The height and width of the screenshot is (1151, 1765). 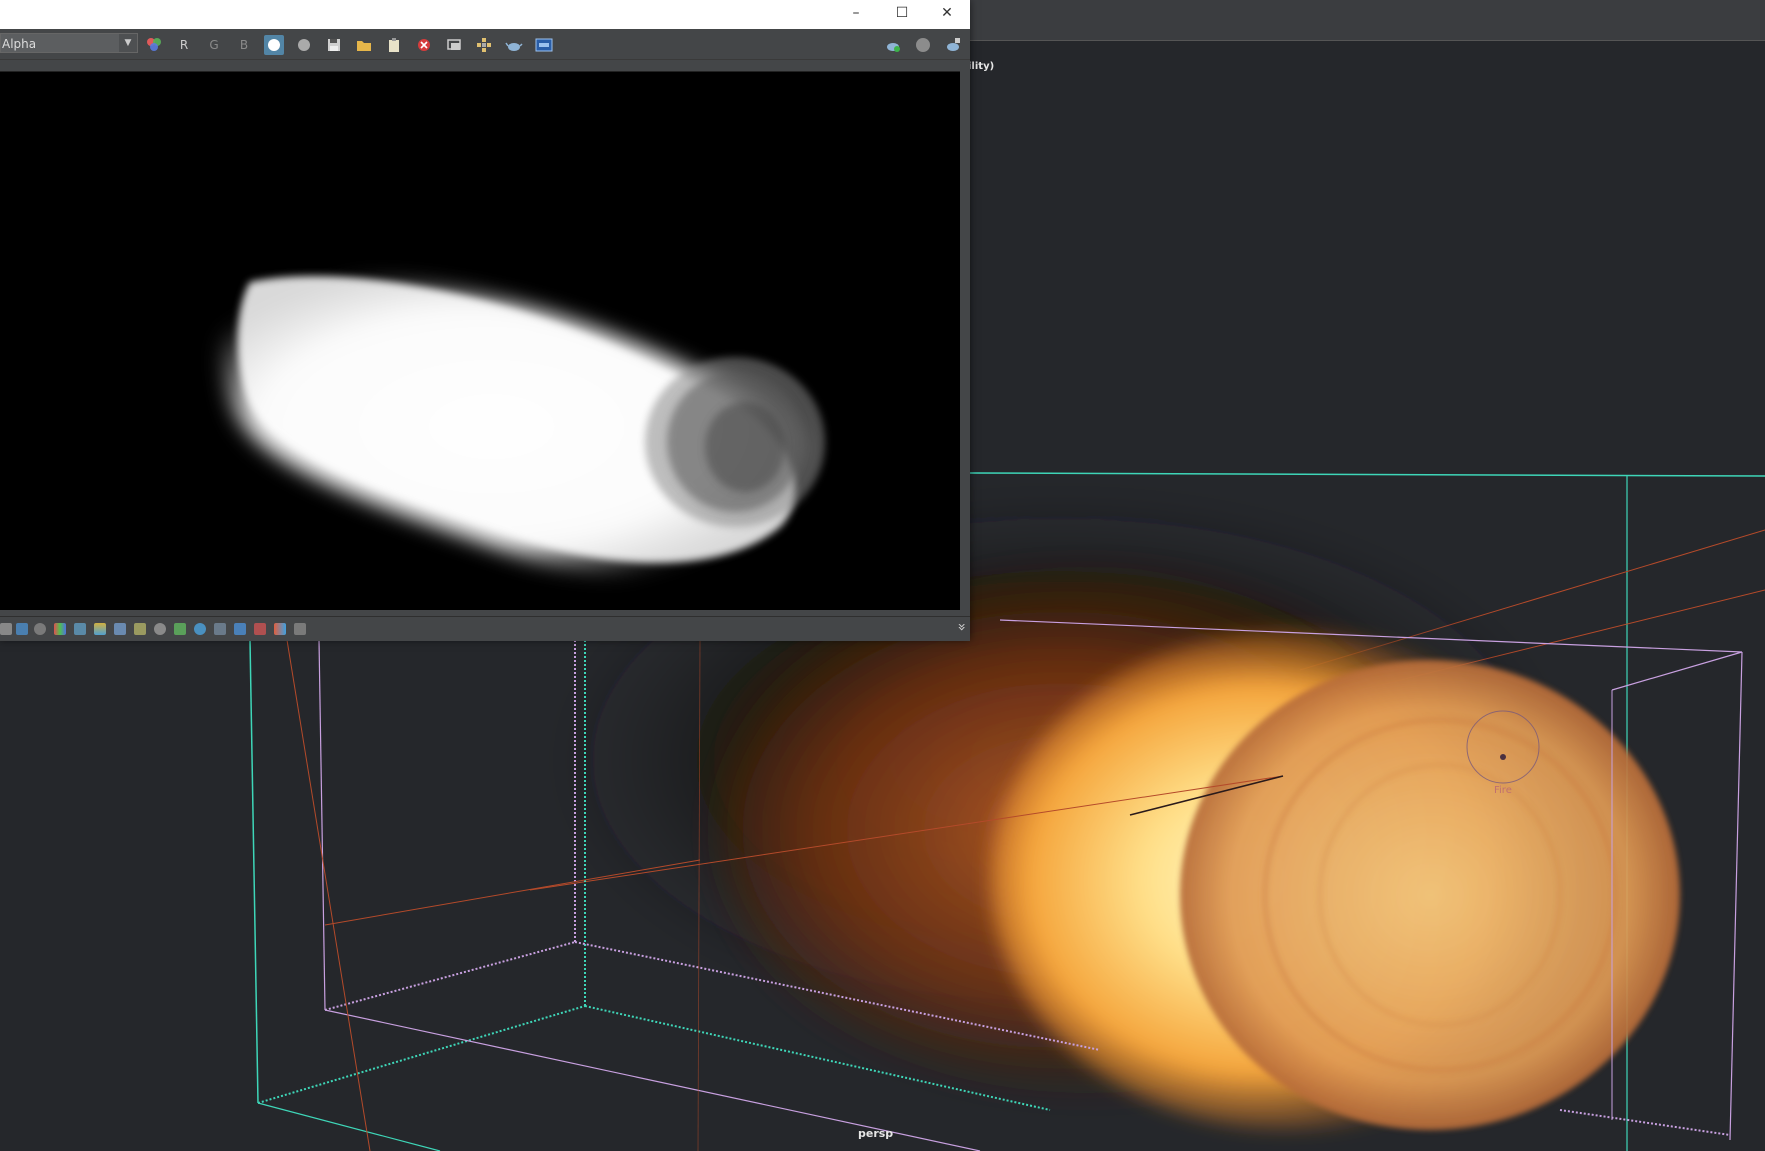 I want to click on layer-icon, so click(x=6, y=629).